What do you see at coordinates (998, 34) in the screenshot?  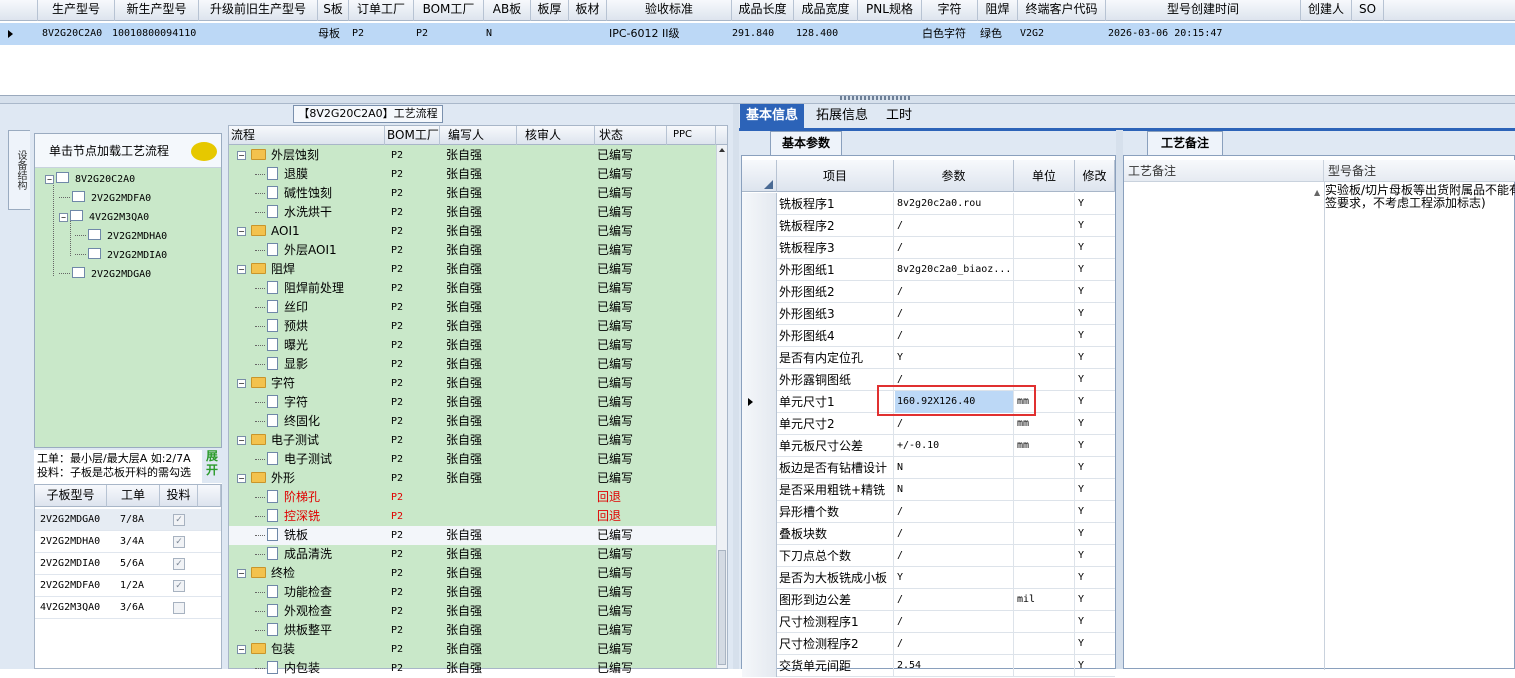 I see `cell-soldermask: 绿色` at bounding box center [998, 34].